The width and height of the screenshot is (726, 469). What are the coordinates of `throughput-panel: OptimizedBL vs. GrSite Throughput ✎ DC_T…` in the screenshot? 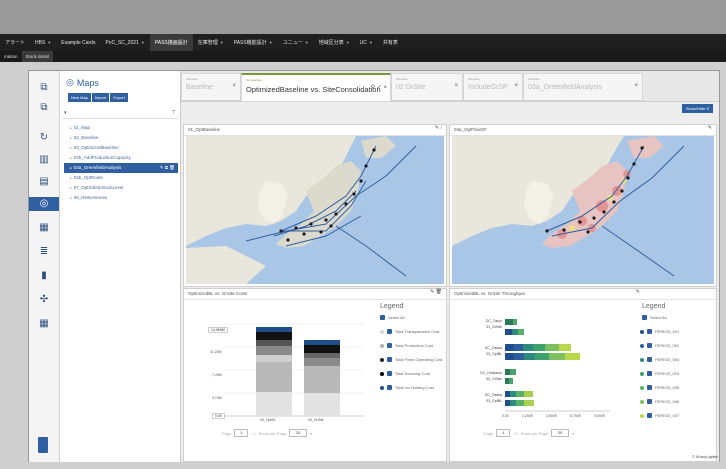 It's located at (583, 375).